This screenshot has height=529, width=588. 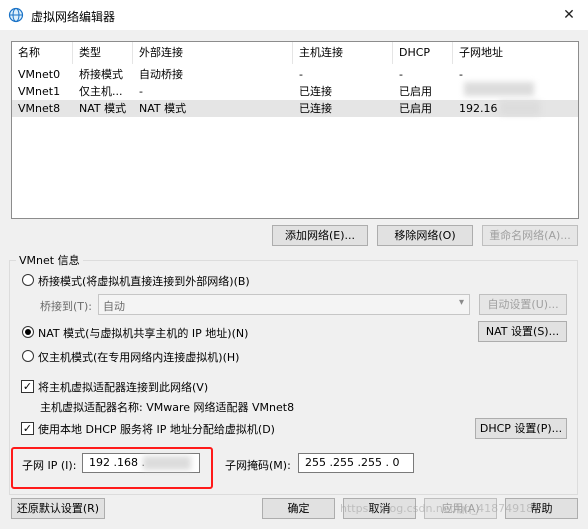 What do you see at coordinates (295, 74) in the screenshot?
I see `table-row: VMnet0 桥接模式 自动桥接 - - -` at bounding box center [295, 74].